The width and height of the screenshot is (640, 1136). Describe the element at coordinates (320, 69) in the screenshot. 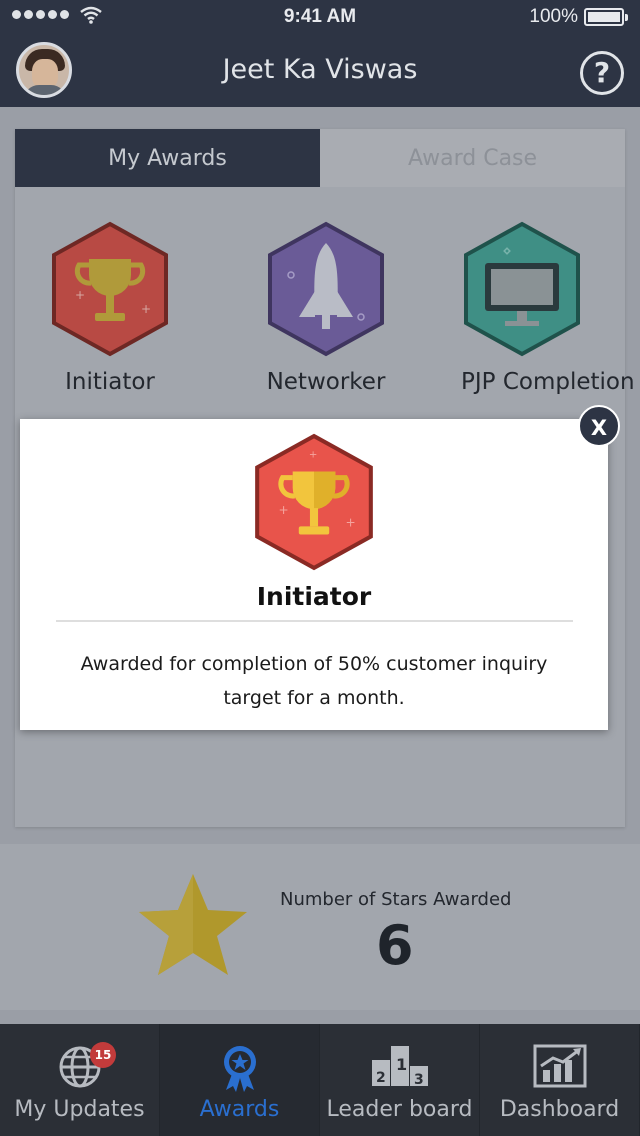

I see `page-title: Jeet Ka Viswas` at that location.